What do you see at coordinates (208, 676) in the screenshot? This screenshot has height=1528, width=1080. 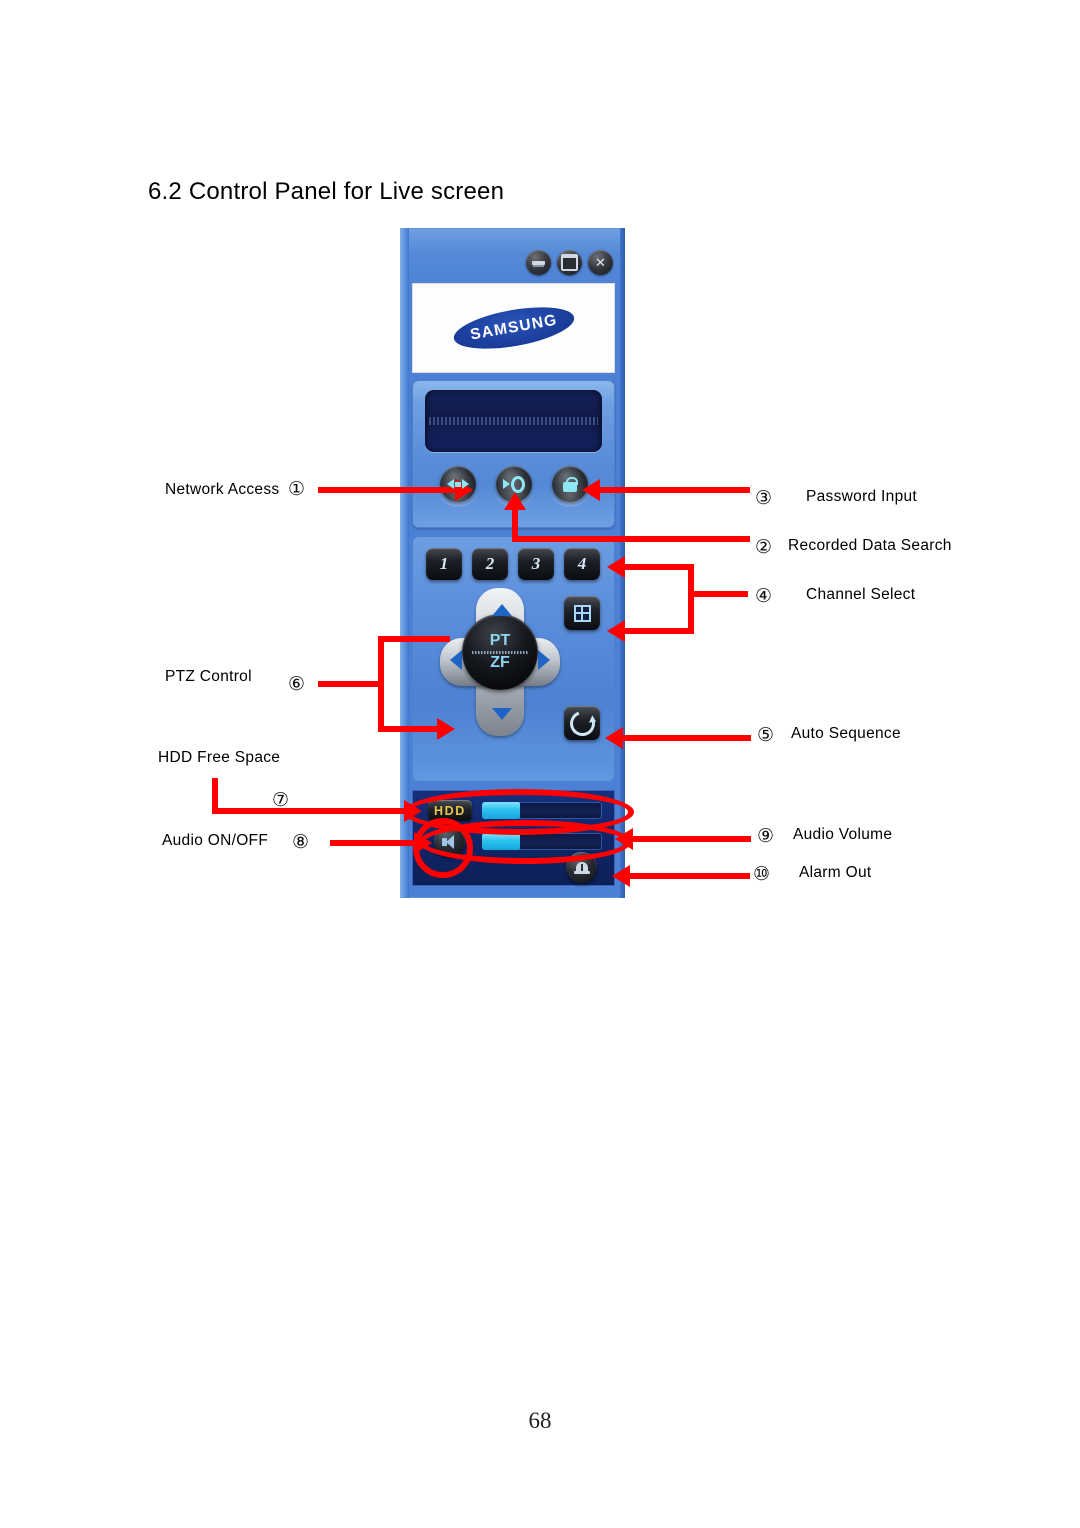 I see `annotation-label-ptz-control: PTZ Control` at bounding box center [208, 676].